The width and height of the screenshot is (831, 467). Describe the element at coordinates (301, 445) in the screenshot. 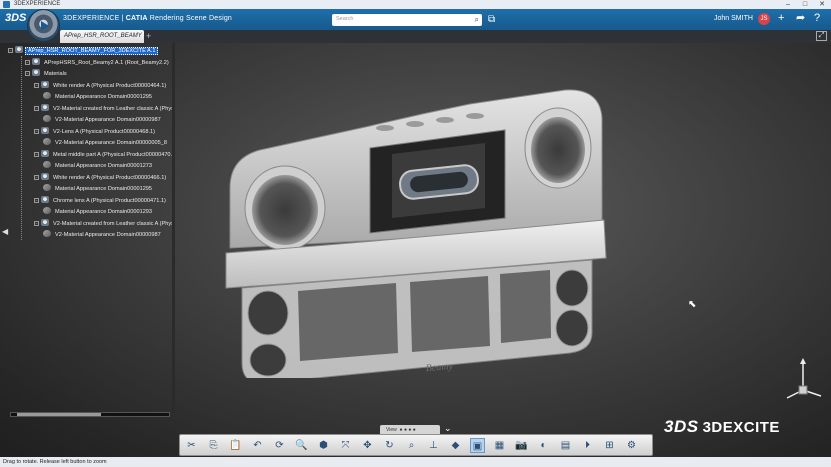

I see `zoom-icon: 🔍` at that location.